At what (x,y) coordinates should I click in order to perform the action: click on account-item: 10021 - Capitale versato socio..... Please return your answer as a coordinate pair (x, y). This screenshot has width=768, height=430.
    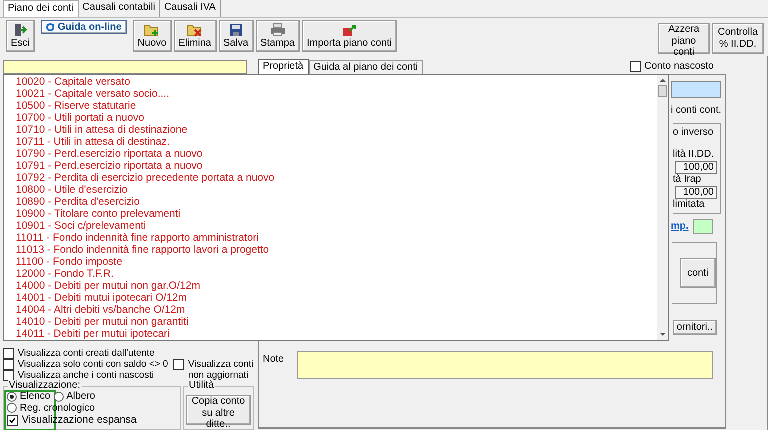
    Looking at the image, I should click on (336, 94).